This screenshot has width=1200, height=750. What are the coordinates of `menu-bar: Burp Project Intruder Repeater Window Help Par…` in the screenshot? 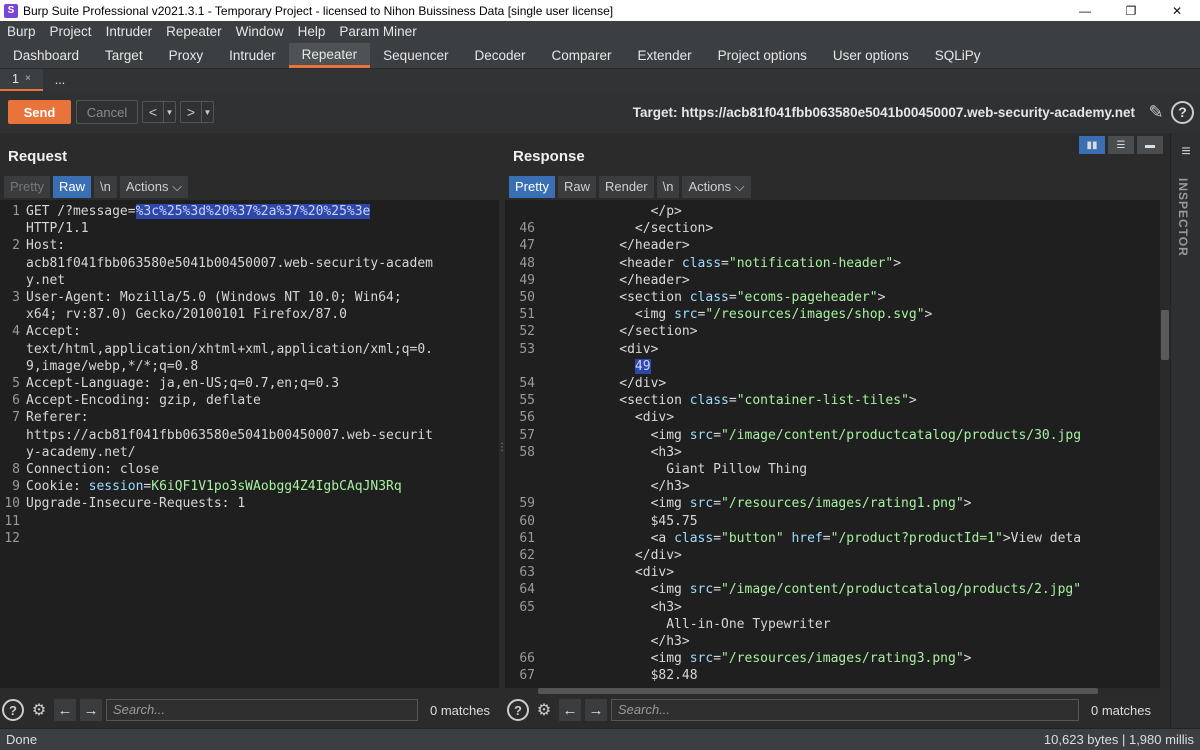 It's located at (600, 32).